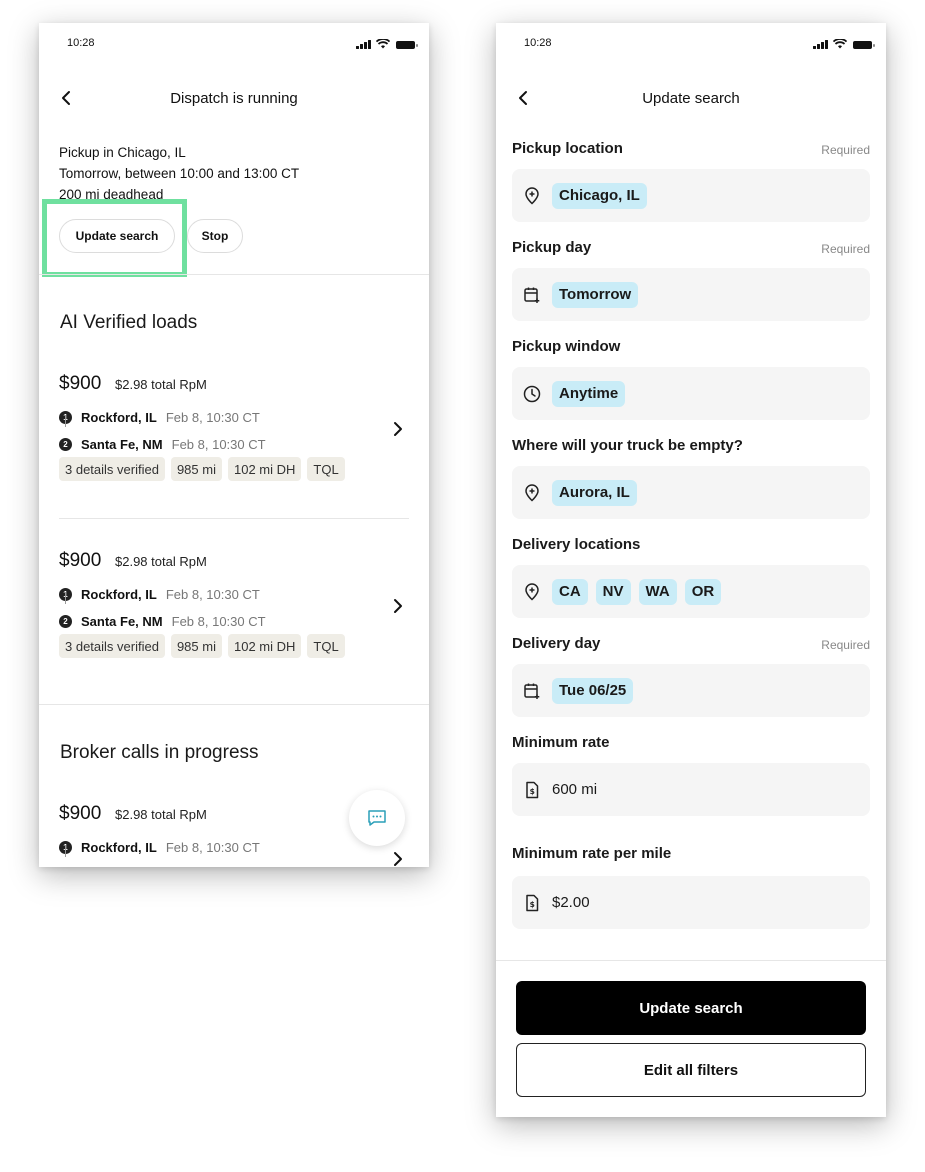  Describe the element at coordinates (122, 152) in the screenshot. I see `pickup-summary-line: Pickup in Chicago, IL` at that location.